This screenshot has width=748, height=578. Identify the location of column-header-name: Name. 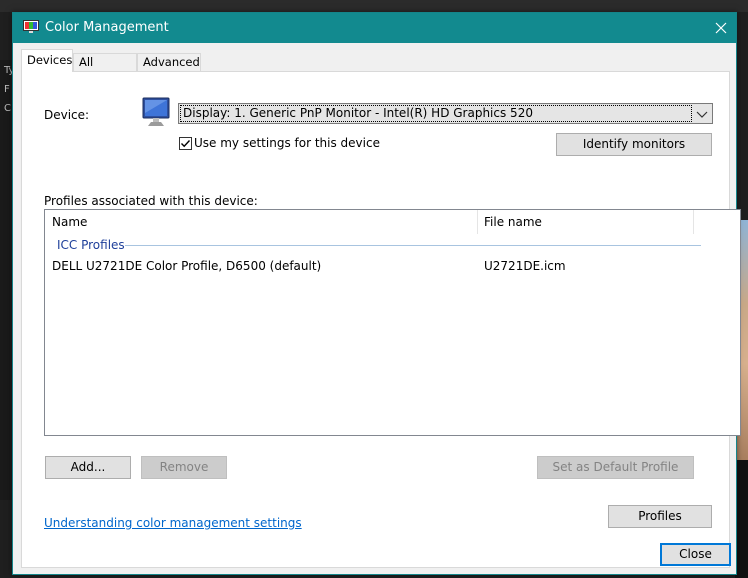
(69, 222).